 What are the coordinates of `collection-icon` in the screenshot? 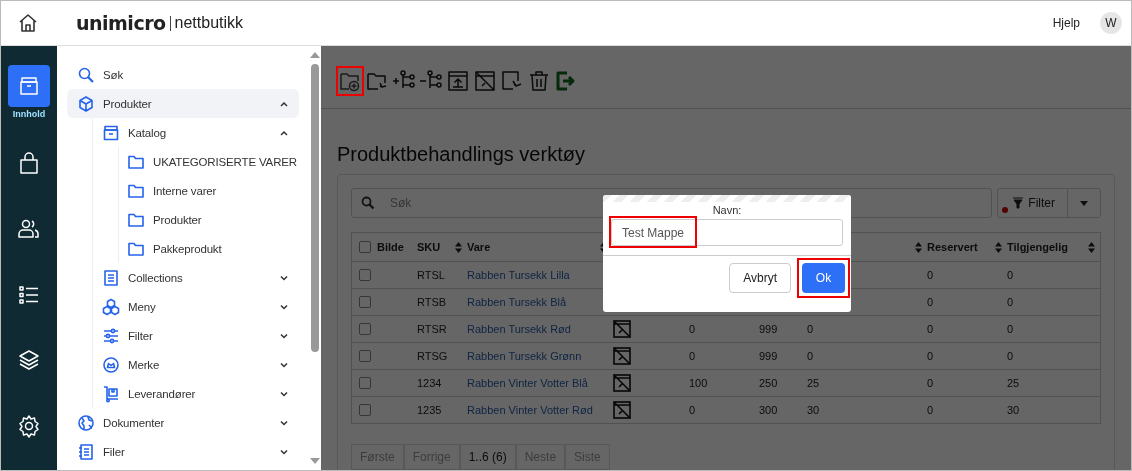 It's located at (111, 277).